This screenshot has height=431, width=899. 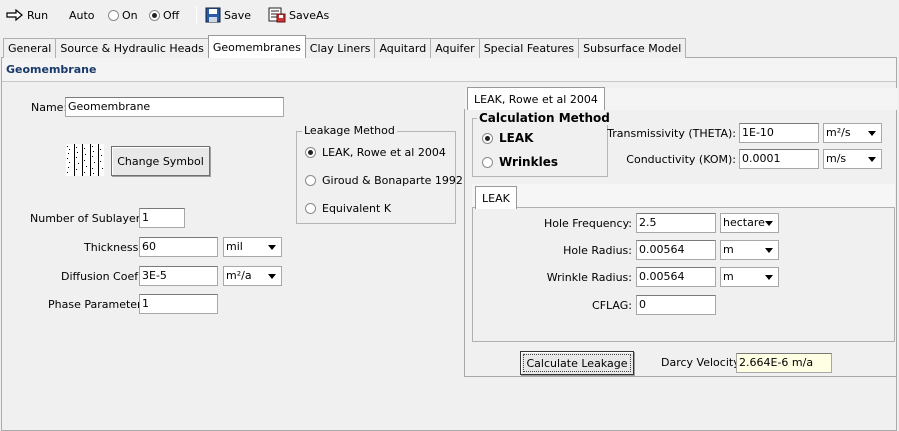 What do you see at coordinates (174, 107) in the screenshot?
I see `name-input: Geomembrane` at bounding box center [174, 107].